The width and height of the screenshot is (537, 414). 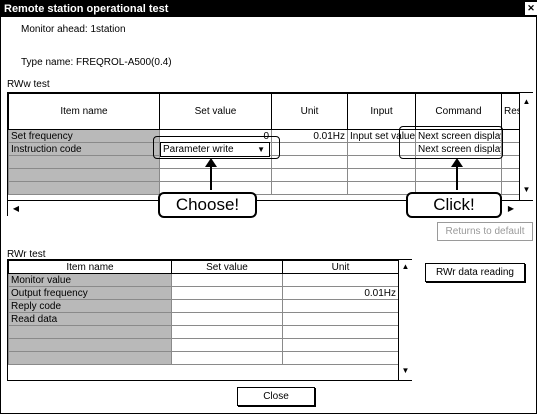 I want to click on rwr-header-set-value: Set value, so click(x=227, y=267).